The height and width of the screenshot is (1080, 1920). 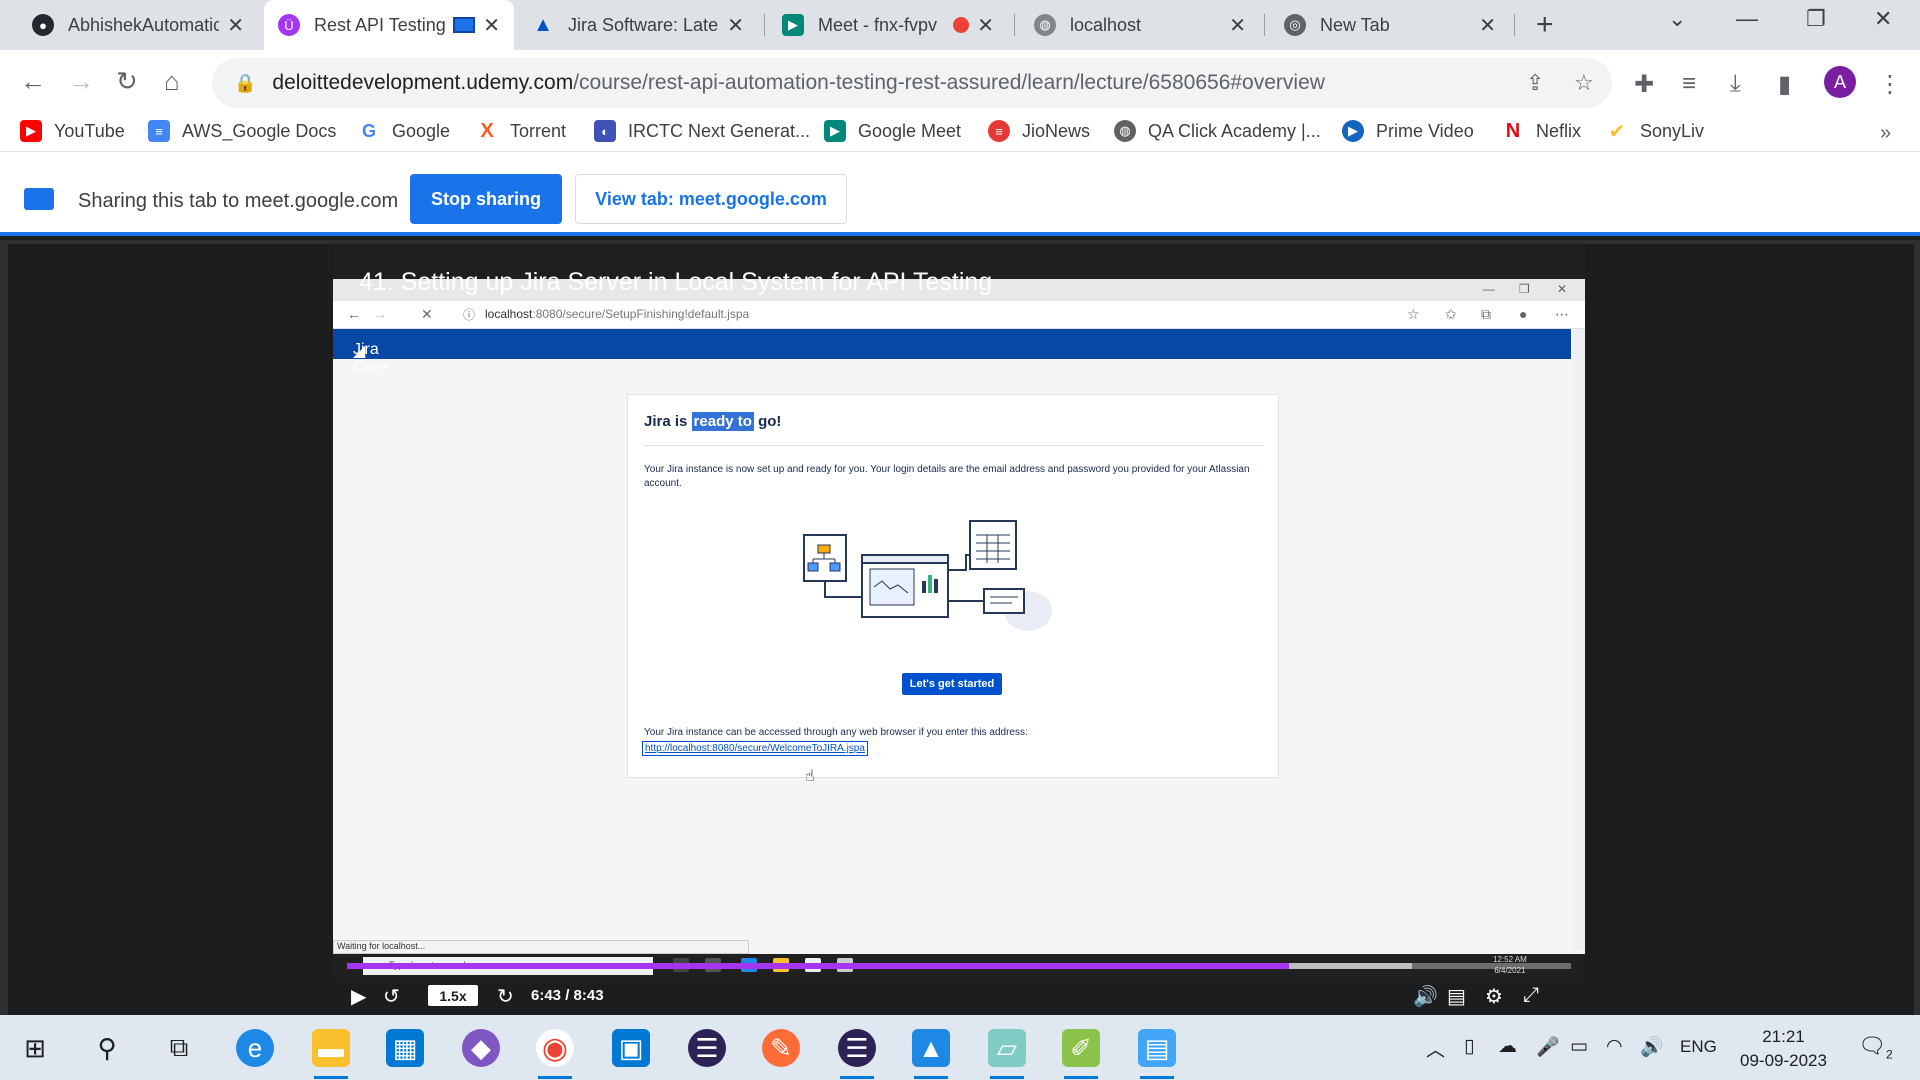 I want to click on bookmark-google: G Google, so click(x=404, y=131).